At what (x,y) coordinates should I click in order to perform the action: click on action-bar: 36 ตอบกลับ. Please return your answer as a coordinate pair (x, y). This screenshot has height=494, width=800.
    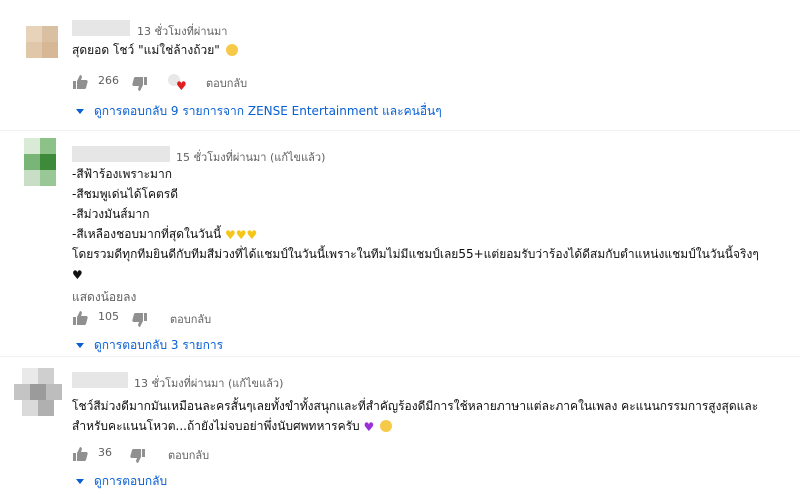
    Looking at the image, I should click on (222, 454).